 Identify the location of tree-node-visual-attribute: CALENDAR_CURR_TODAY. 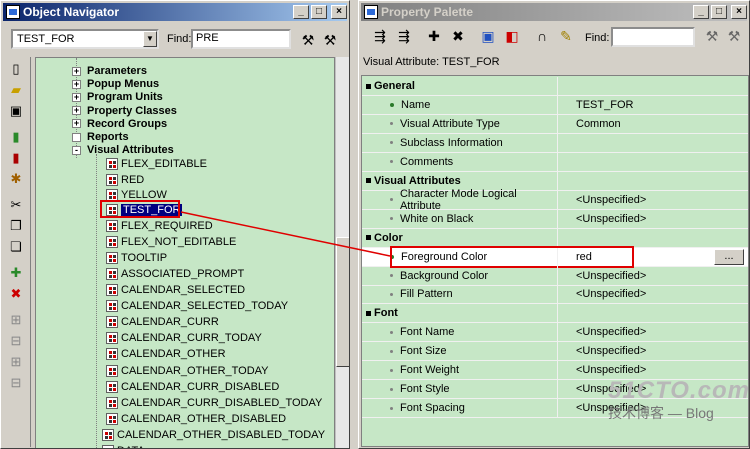
(184, 338).